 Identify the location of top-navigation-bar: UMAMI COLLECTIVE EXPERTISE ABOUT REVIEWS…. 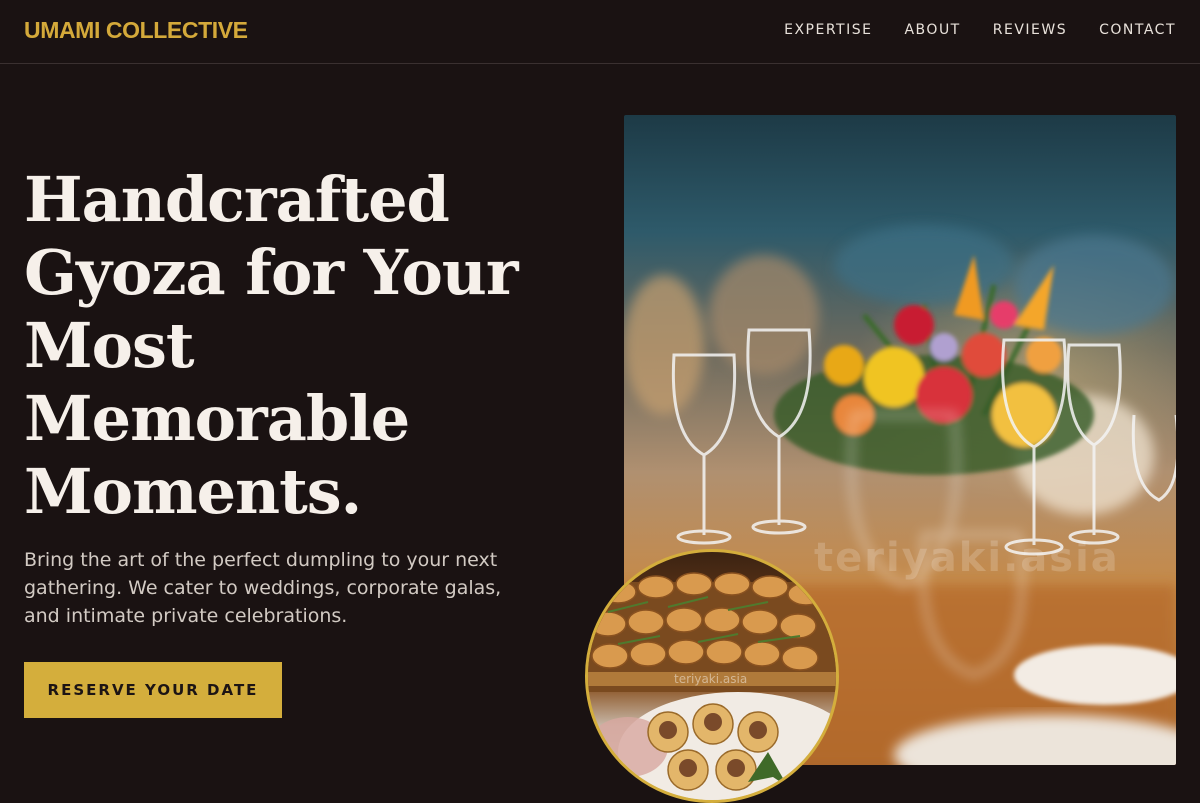
(600, 32).